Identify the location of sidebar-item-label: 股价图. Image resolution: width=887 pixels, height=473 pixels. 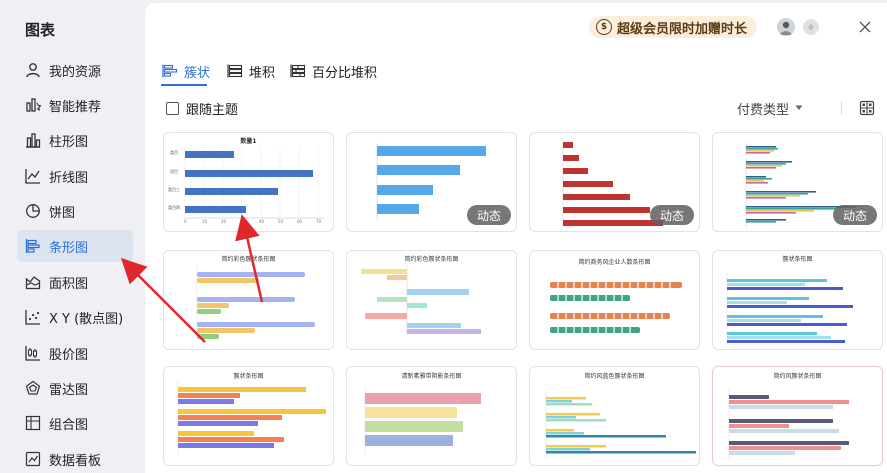
(69, 355).